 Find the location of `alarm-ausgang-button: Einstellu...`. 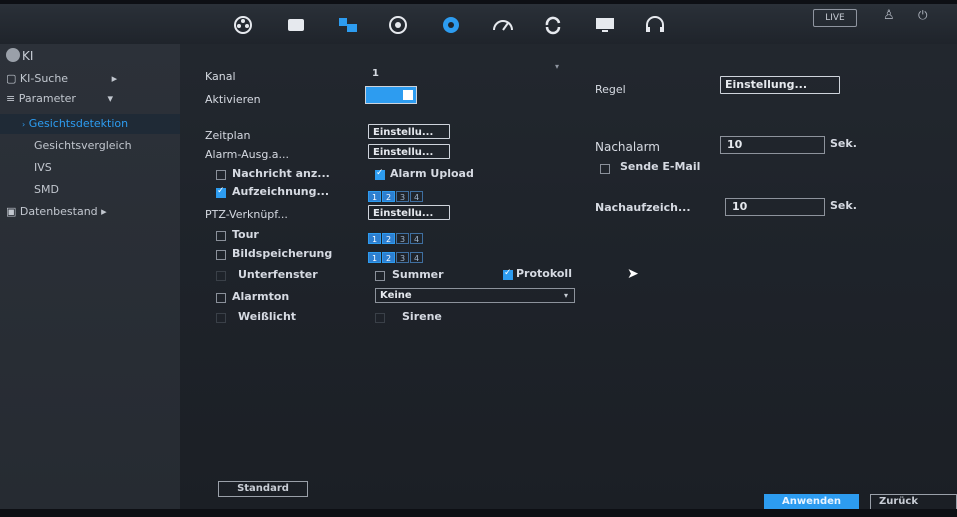

alarm-ausgang-button: Einstellu... is located at coordinates (409, 151).